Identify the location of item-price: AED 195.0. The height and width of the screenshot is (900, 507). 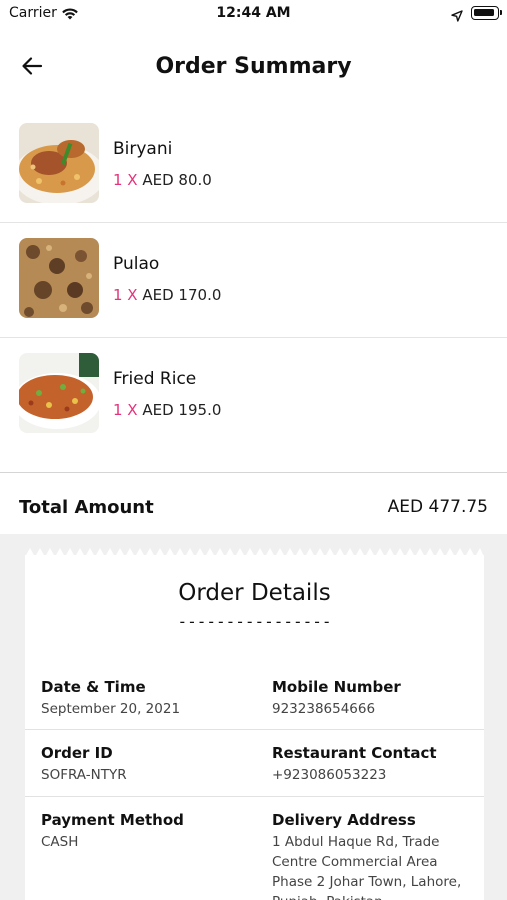
(182, 410).